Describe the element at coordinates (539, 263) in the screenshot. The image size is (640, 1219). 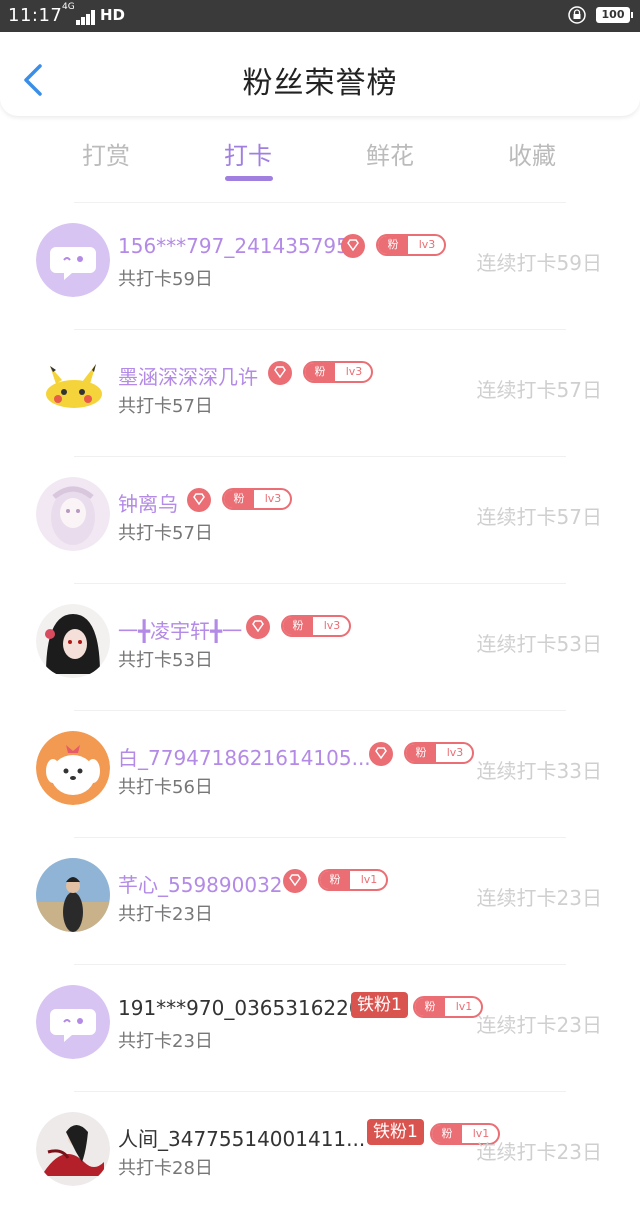
I see `streak-checkin: 连续打卡59日` at that location.